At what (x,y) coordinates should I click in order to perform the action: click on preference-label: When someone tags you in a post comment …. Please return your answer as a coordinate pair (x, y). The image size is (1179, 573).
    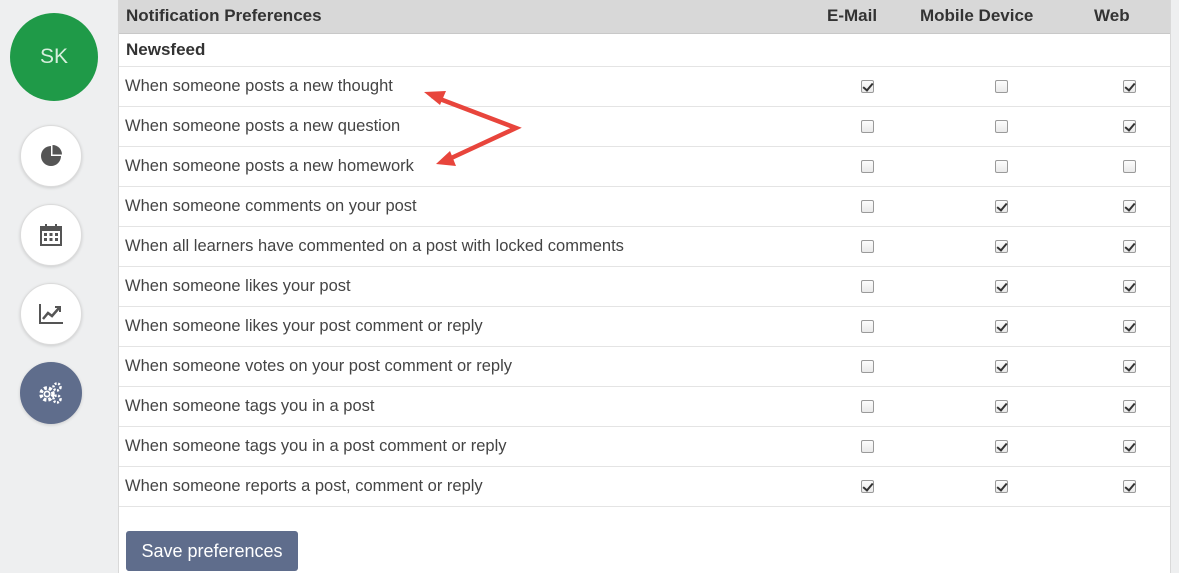
    Looking at the image, I should click on (316, 446).